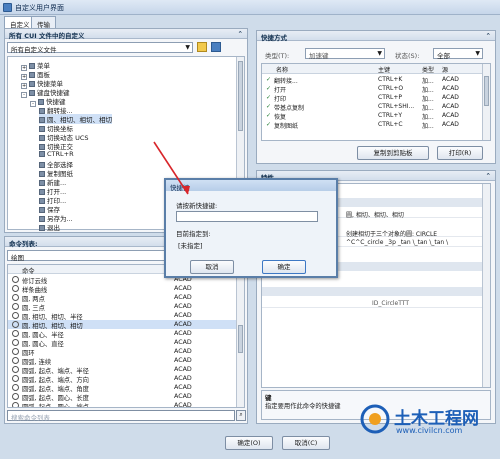  Describe the element at coordinates (477, 53) in the screenshot. I see `chevron-down-icon: ▼` at that location.